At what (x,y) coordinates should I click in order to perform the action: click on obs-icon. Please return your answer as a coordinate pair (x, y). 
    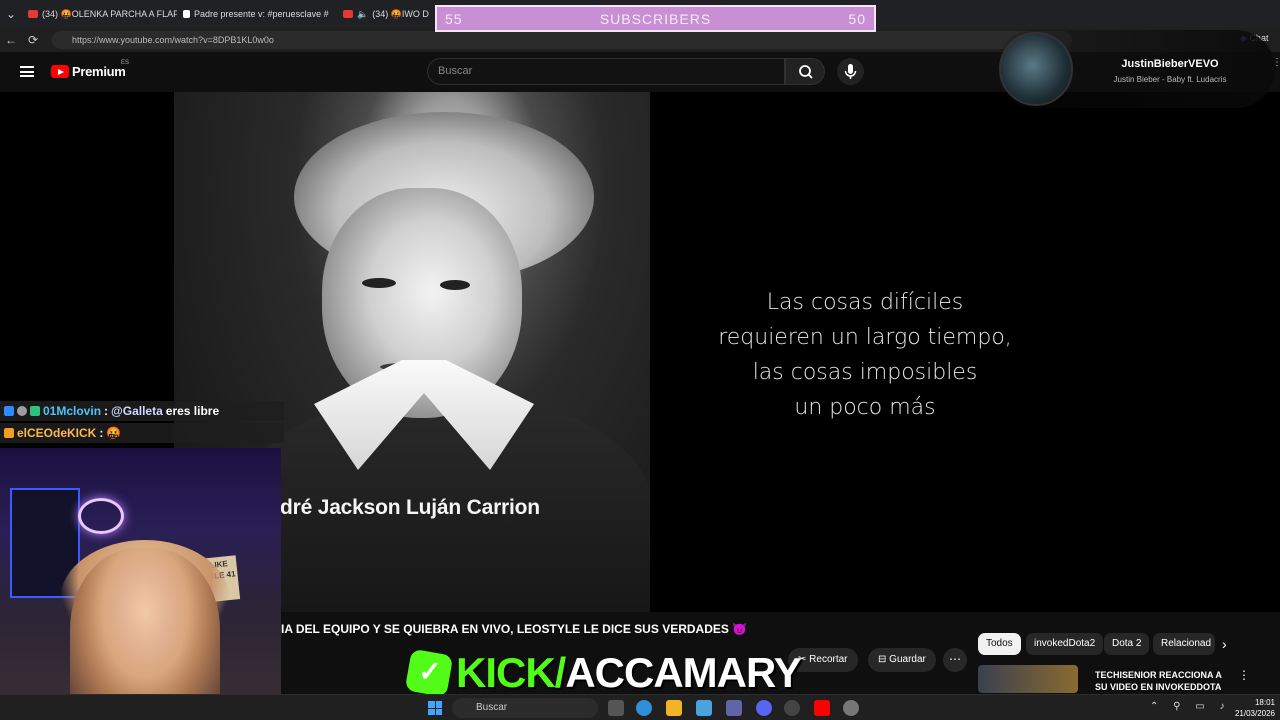
    Looking at the image, I should click on (792, 708).